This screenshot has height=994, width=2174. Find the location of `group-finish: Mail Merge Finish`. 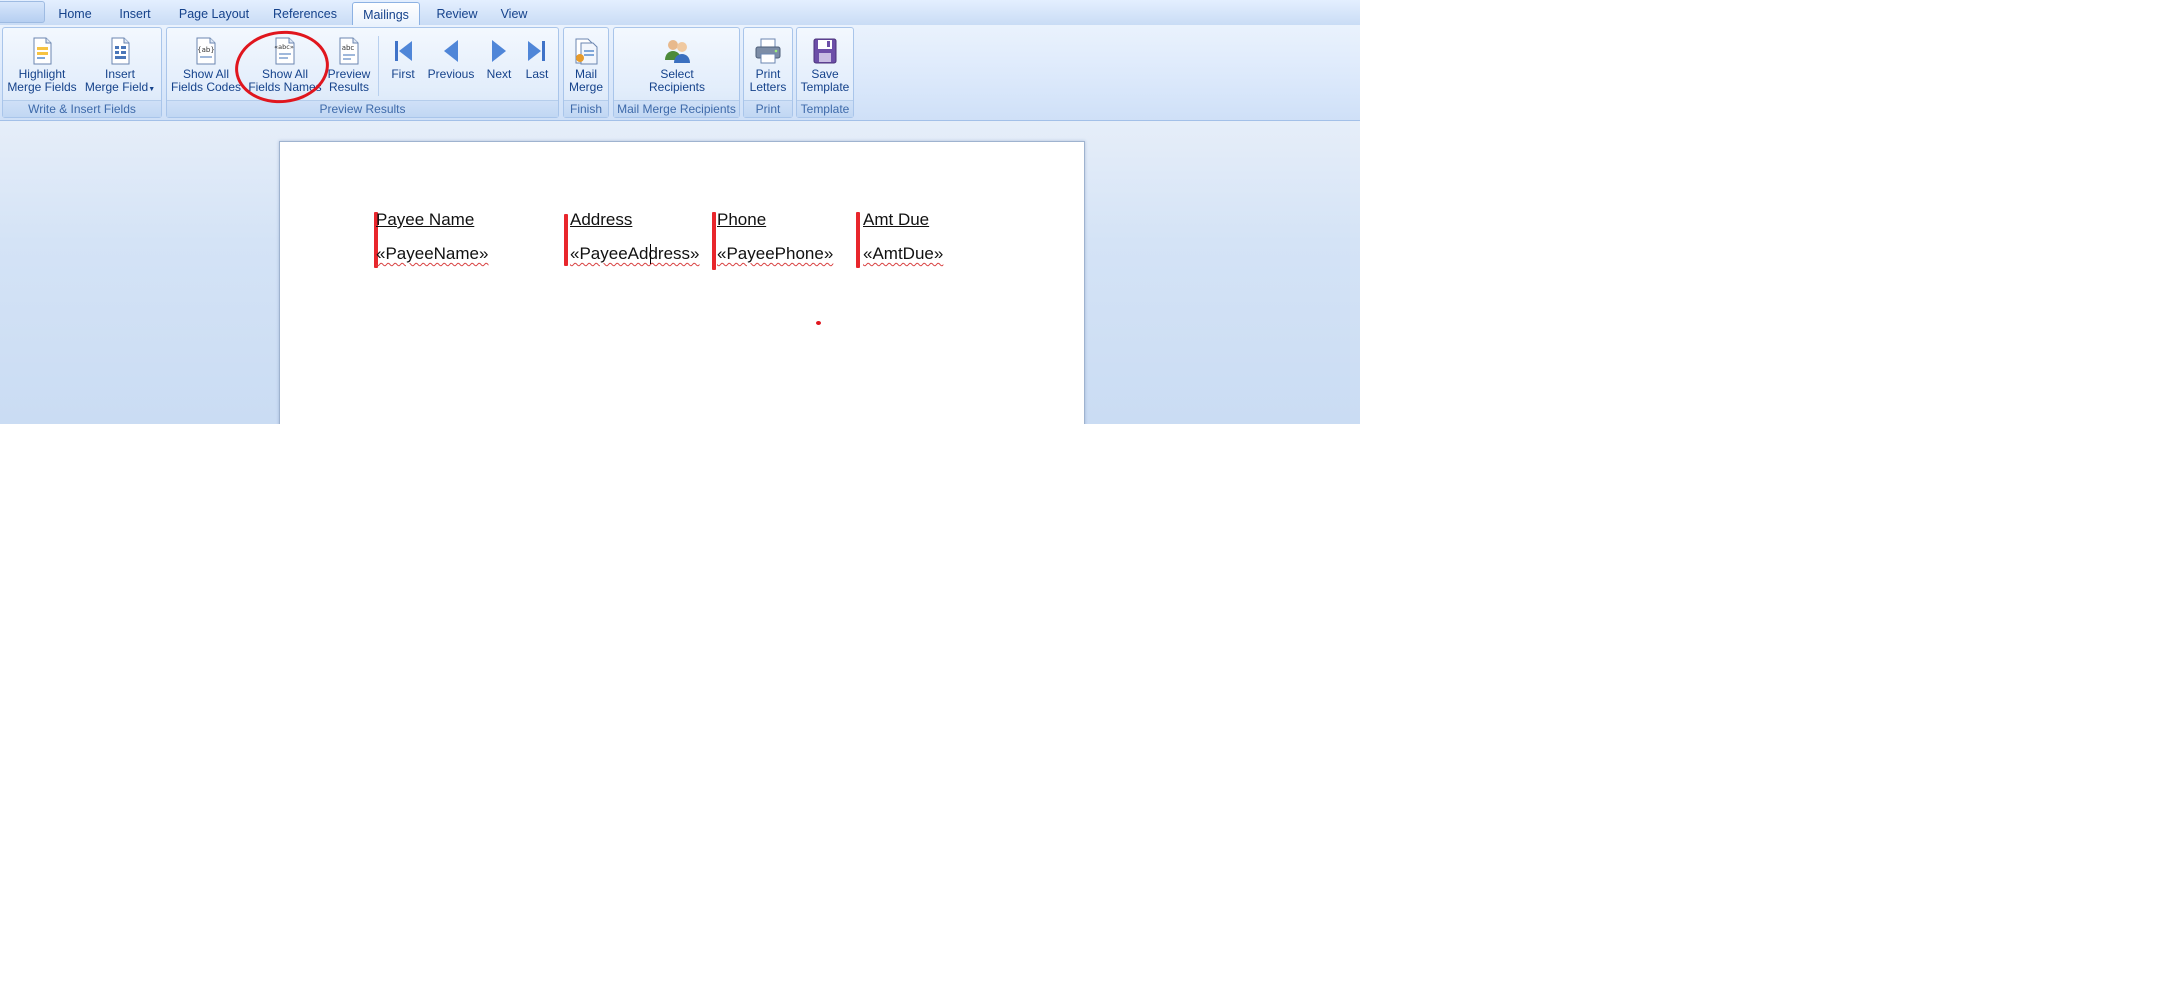

group-finish: Mail Merge Finish is located at coordinates (586, 72).